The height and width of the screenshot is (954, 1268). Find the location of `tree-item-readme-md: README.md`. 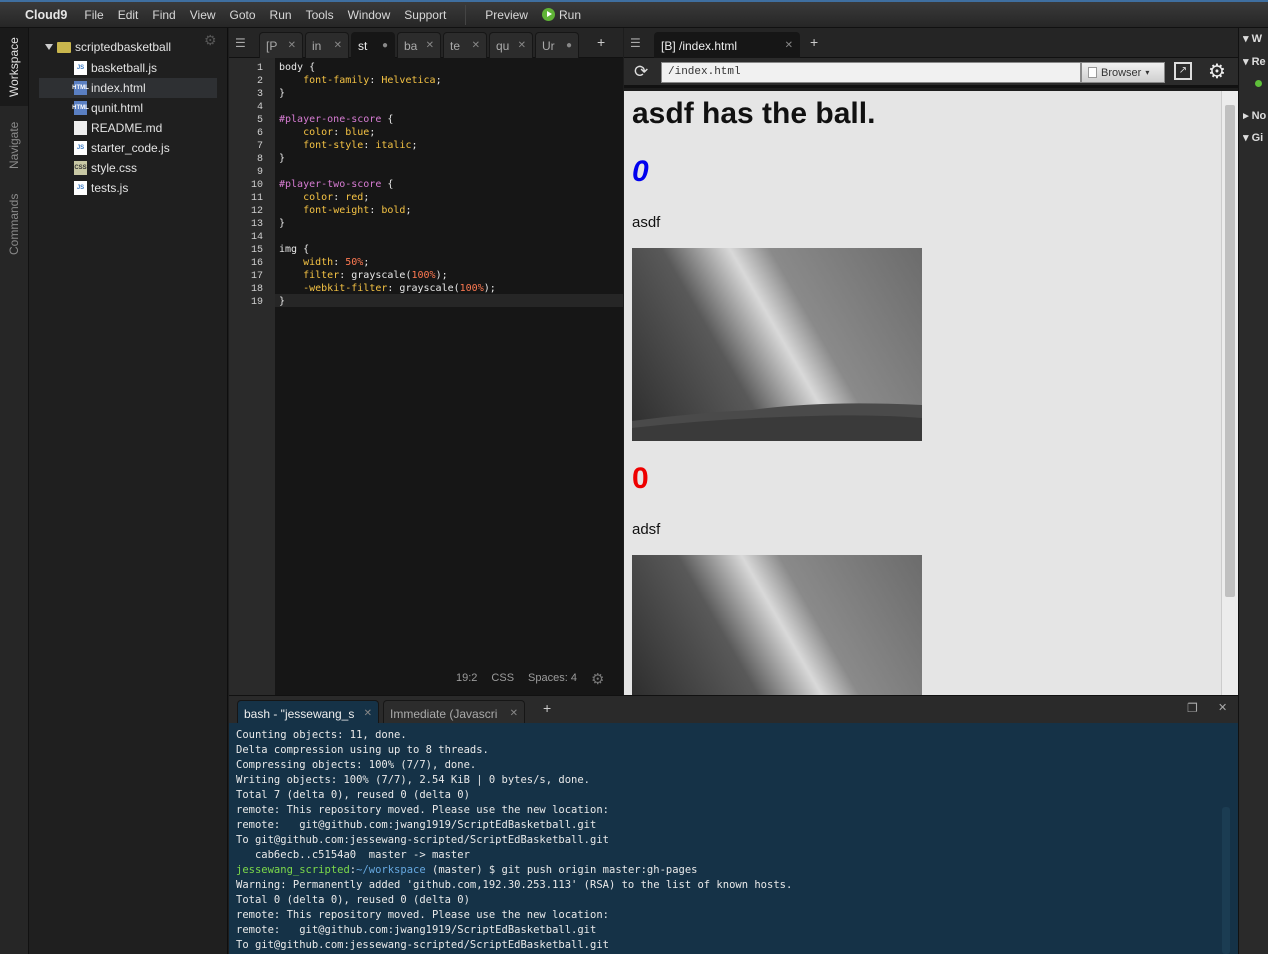

tree-item-readme-md: README.md is located at coordinates (128, 128).